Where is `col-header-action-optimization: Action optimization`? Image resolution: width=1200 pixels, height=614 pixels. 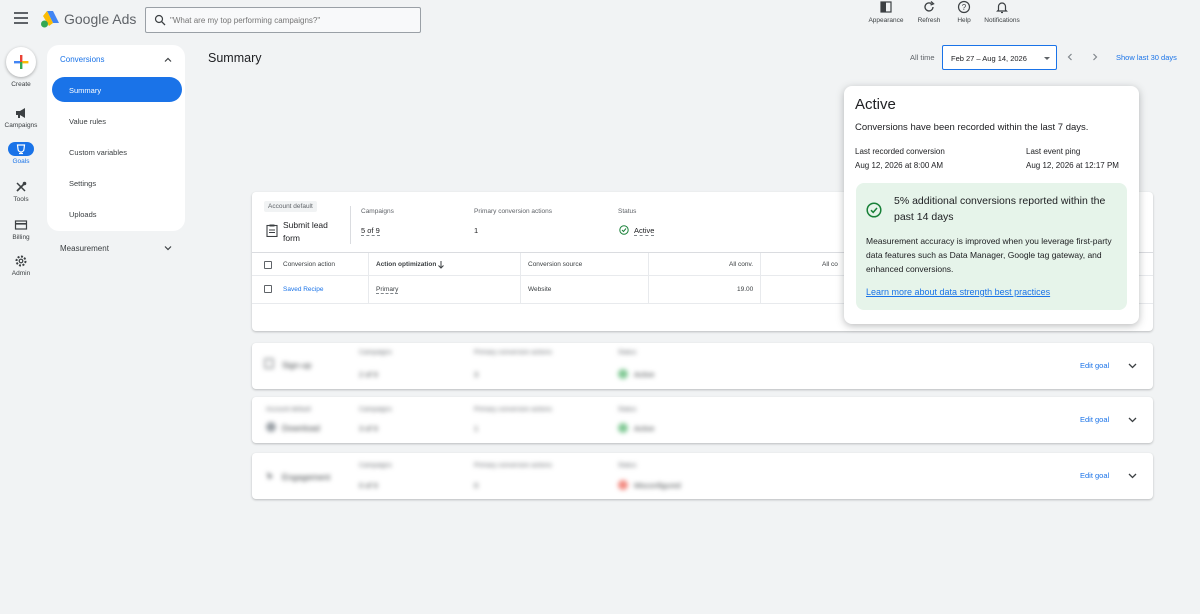
col-header-action-optimization: Action optimization is located at coordinates (406, 264).